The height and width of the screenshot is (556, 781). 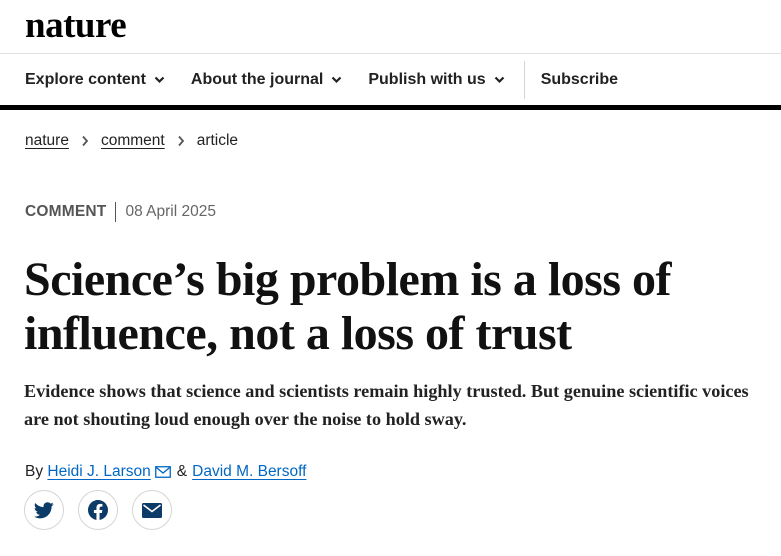 I want to click on nav-subscribe: Subscribe, so click(x=579, y=80).